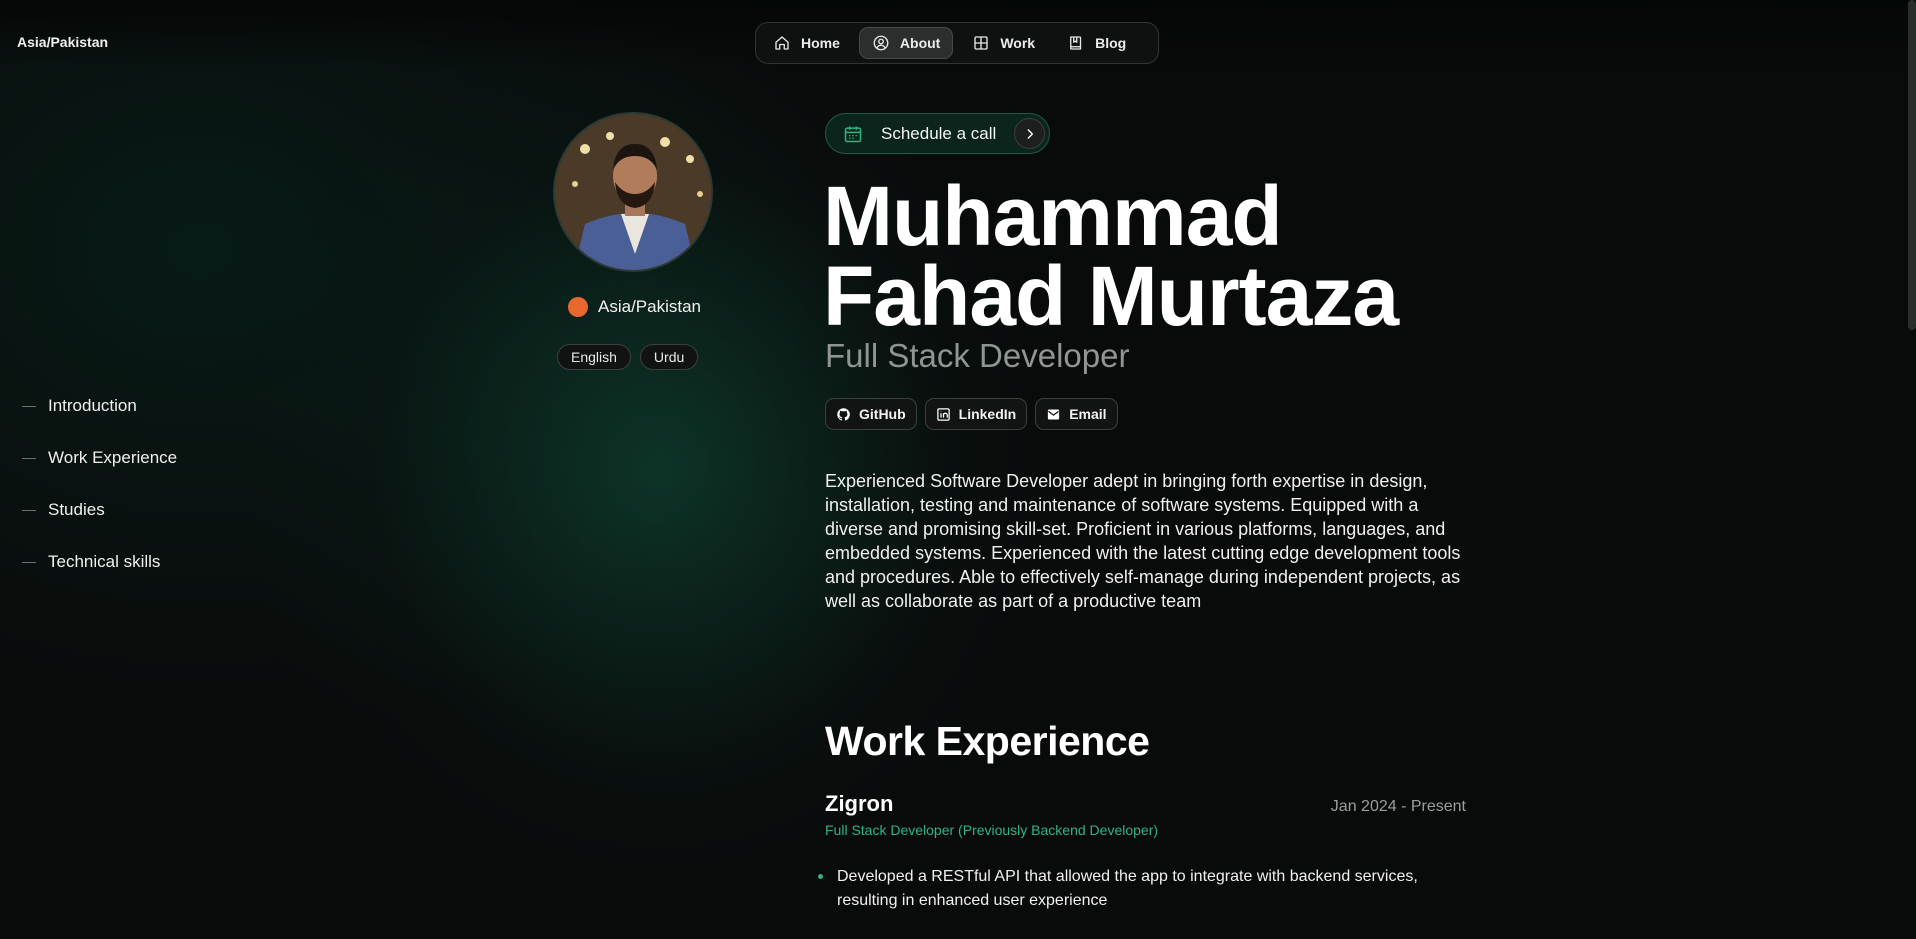 This screenshot has width=1916, height=939. I want to click on toc-item-work-experience: Work Experience, so click(99, 458).